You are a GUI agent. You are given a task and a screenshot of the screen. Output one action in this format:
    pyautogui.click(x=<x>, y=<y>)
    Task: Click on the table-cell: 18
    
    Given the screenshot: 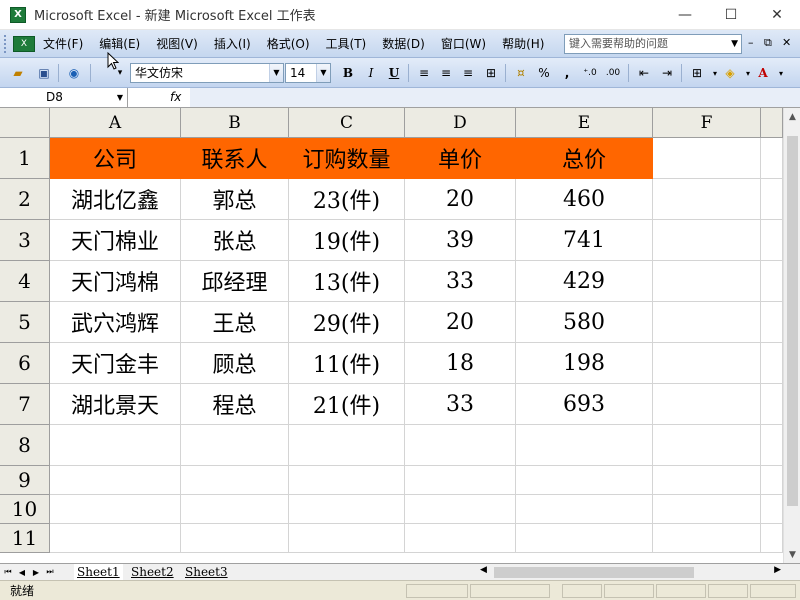 What is the action you would take?
    pyautogui.click(x=460, y=363)
    